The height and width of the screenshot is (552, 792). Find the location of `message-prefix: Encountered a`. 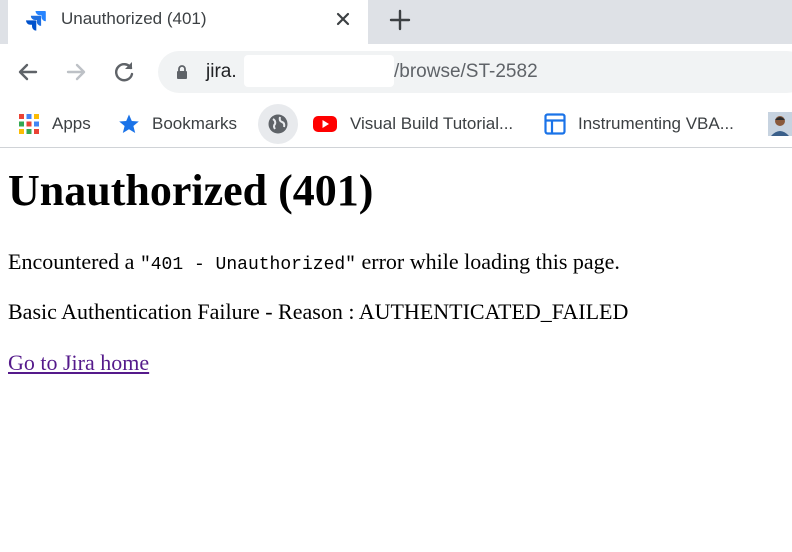

message-prefix: Encountered a is located at coordinates (74, 261).